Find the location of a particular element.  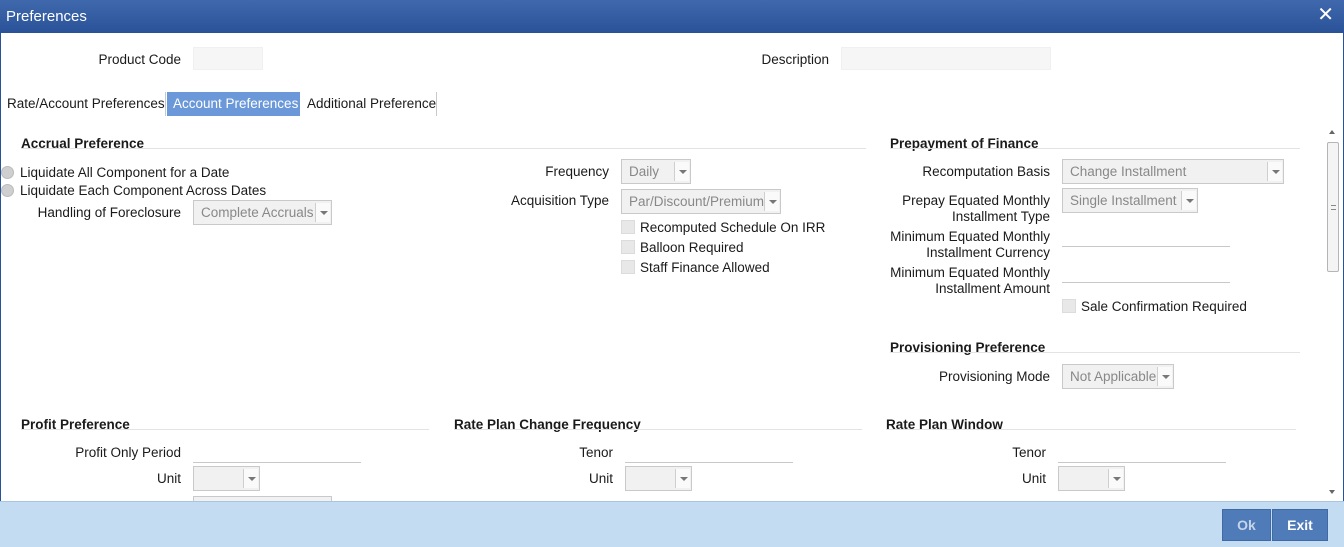

ok-button: Ok is located at coordinates (1246, 525).